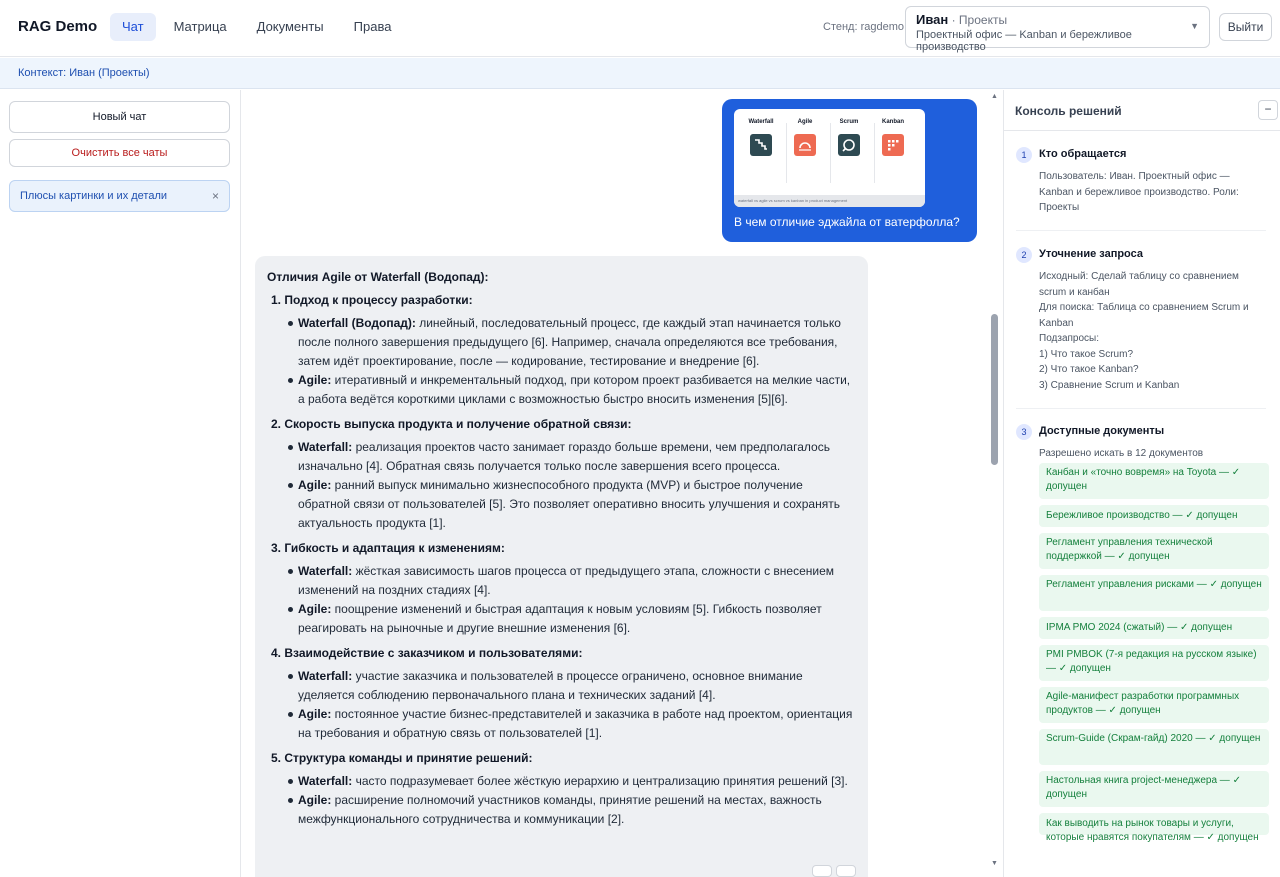  I want to click on copy-icon, so click(822, 871).